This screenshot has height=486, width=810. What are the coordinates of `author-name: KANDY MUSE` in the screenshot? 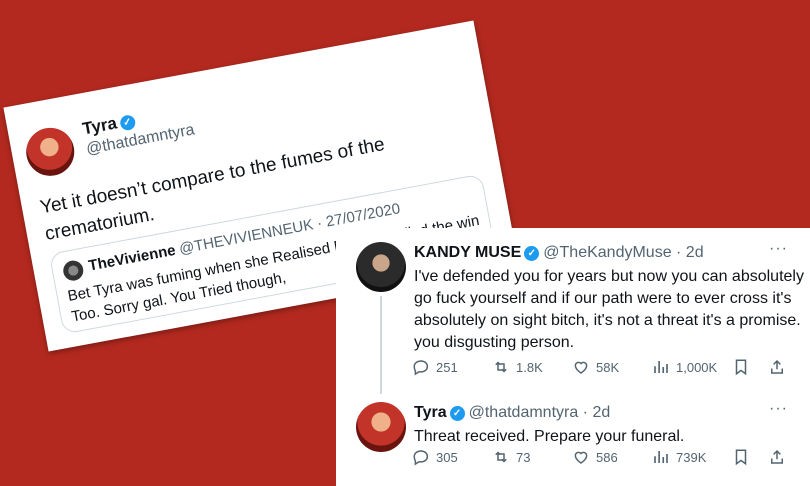 It's located at (467, 252).